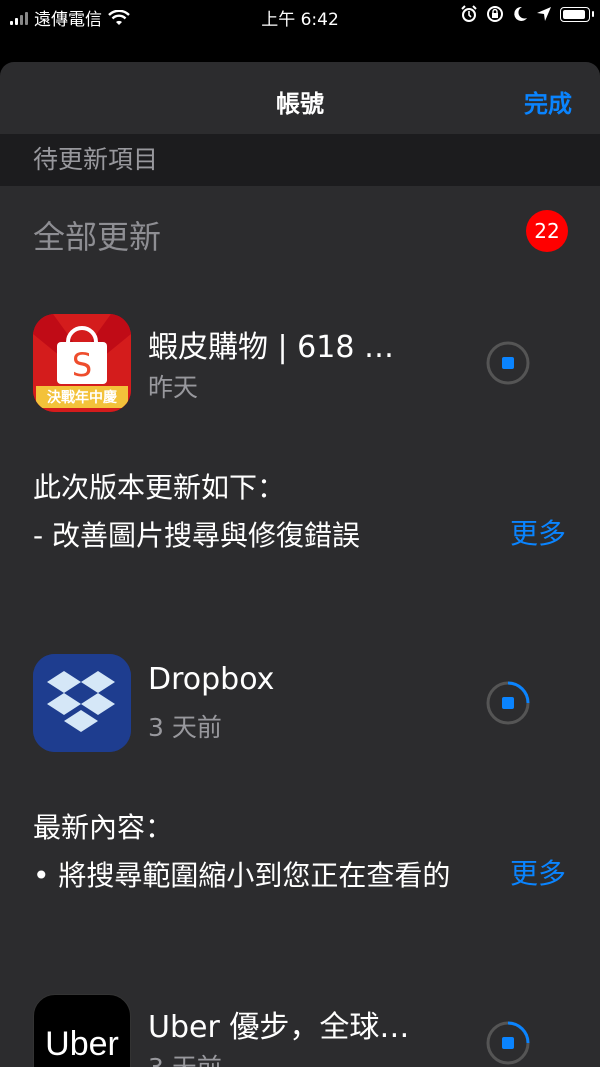 This screenshot has width=600, height=1067. Describe the element at coordinates (159, 487) in the screenshot. I see `release-notes-line: 此次版本更新如下：` at that location.